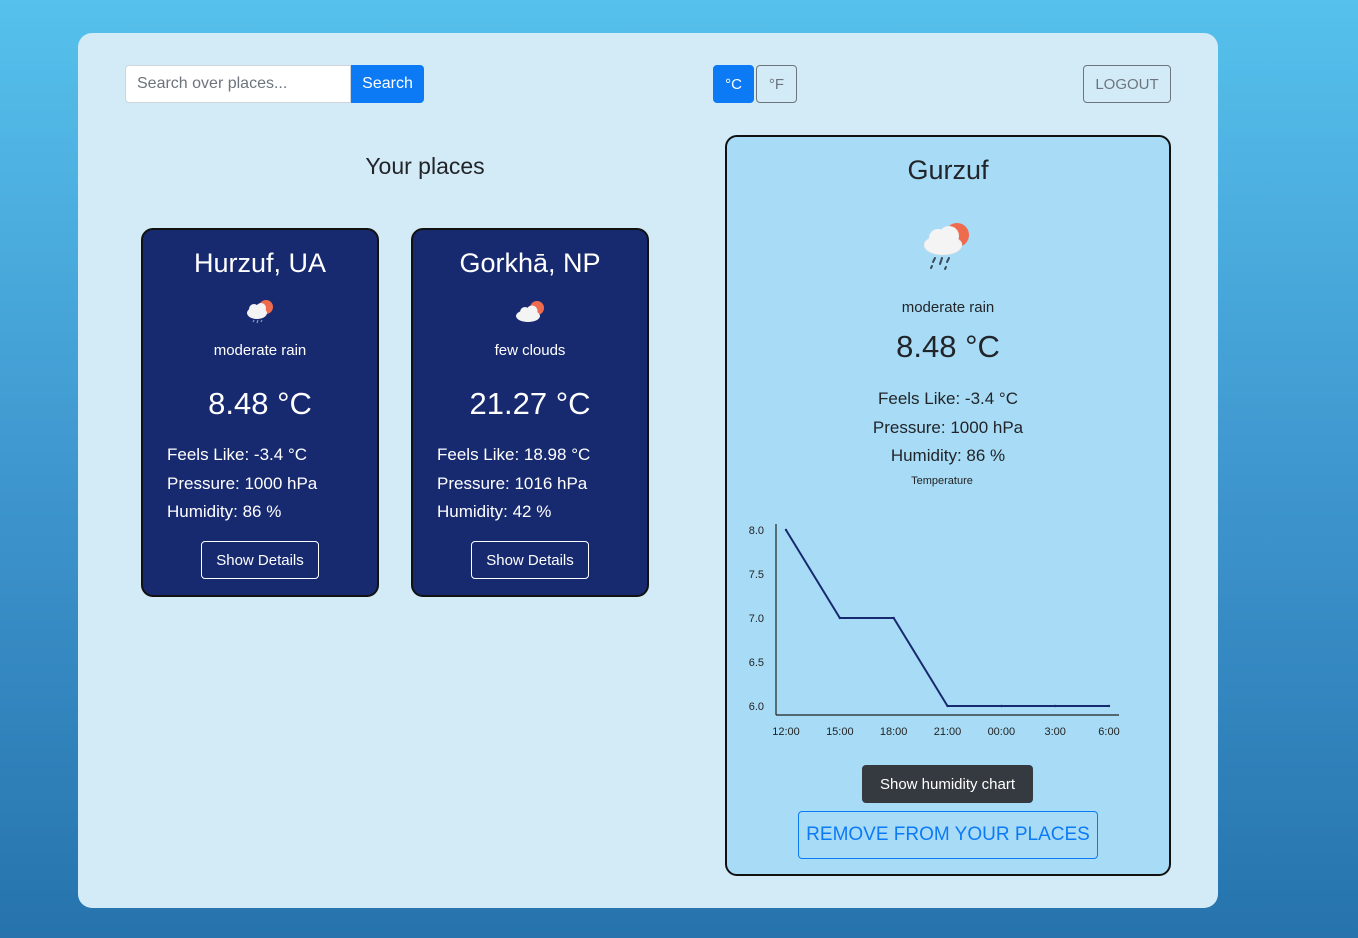 The height and width of the screenshot is (938, 1358). I want to click on temperature-value: 21.27 °C, so click(530, 403).